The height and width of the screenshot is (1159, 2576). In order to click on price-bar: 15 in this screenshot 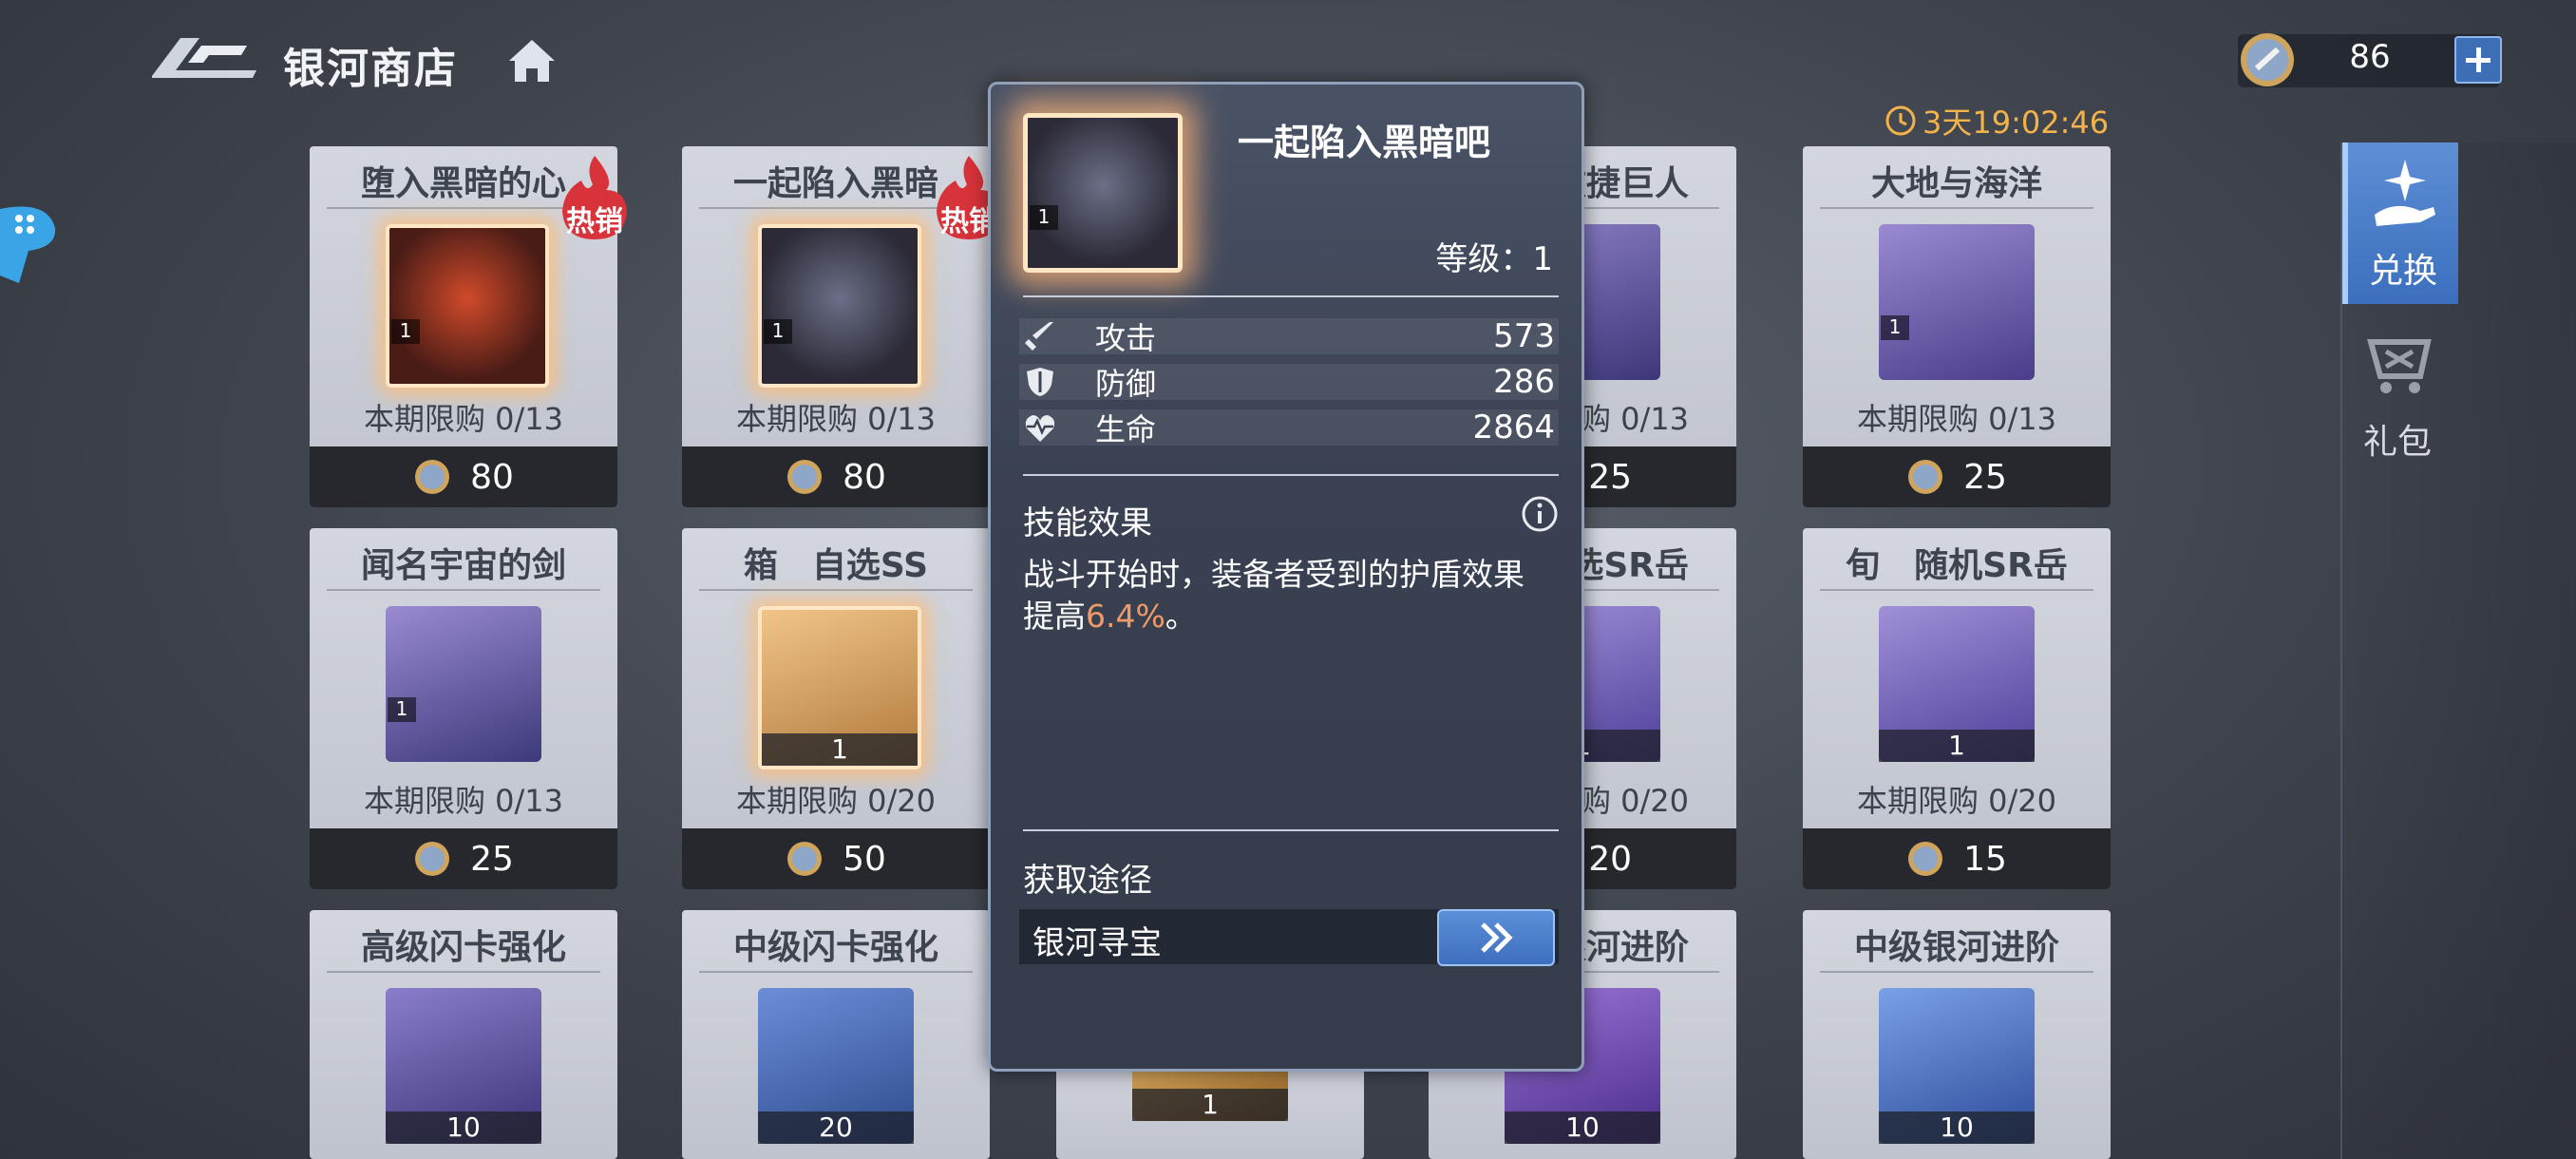, I will do `click(1957, 858)`.